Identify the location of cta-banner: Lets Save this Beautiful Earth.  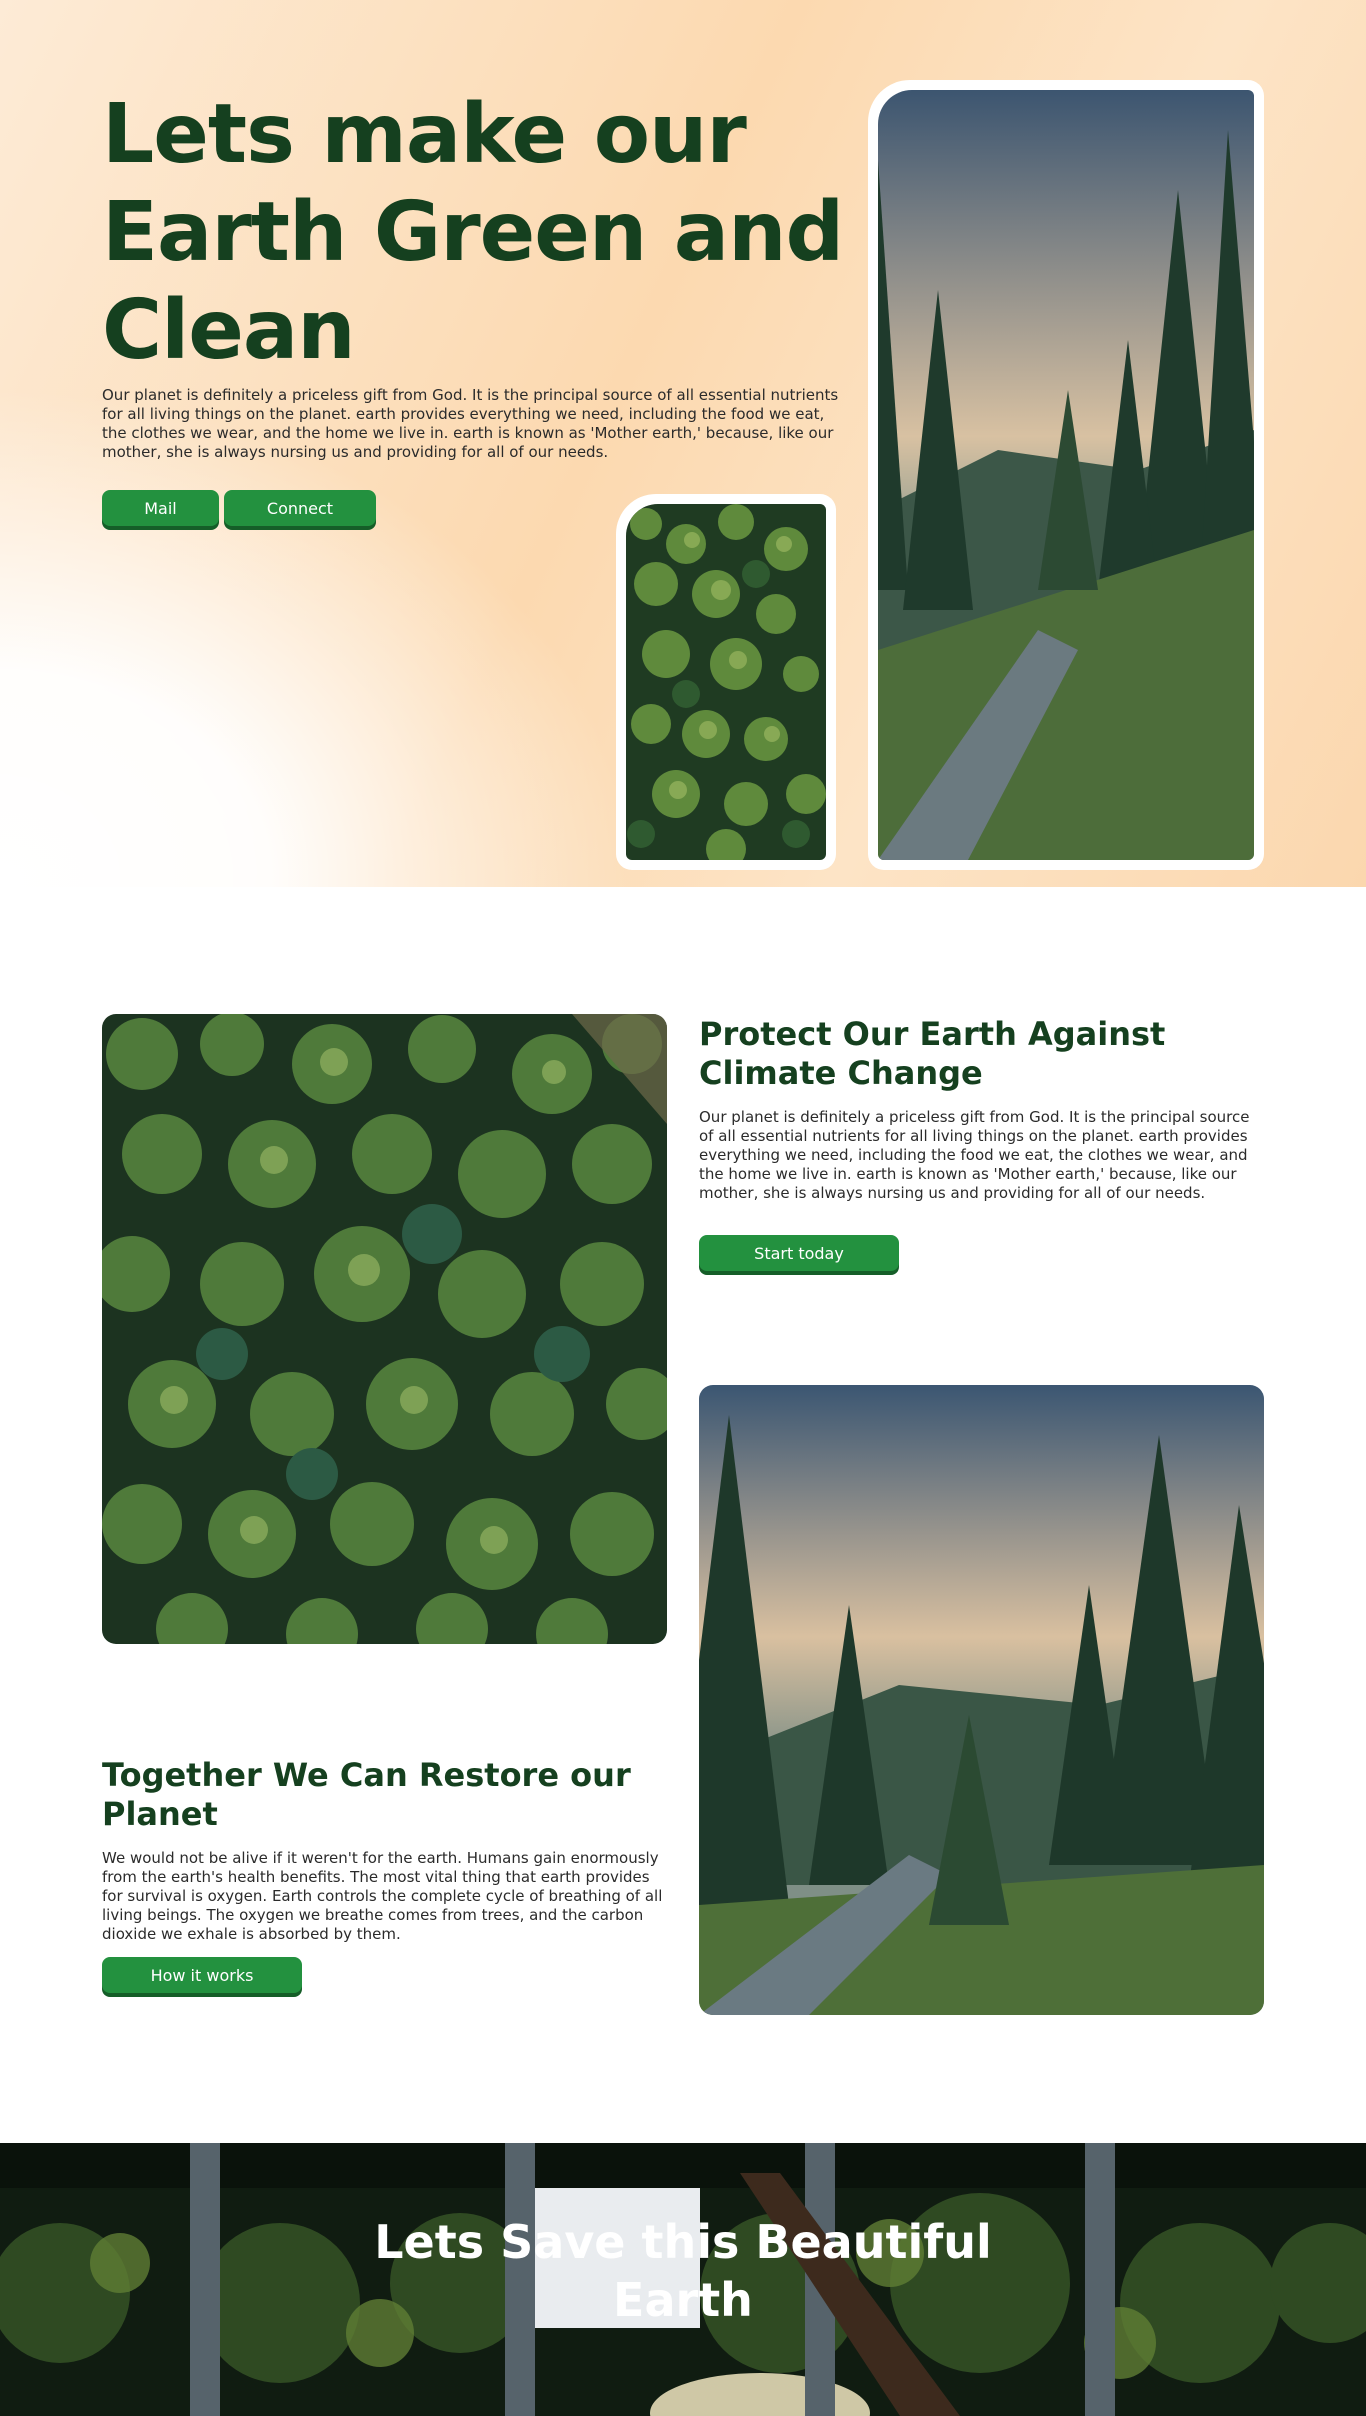
(683, 2279).